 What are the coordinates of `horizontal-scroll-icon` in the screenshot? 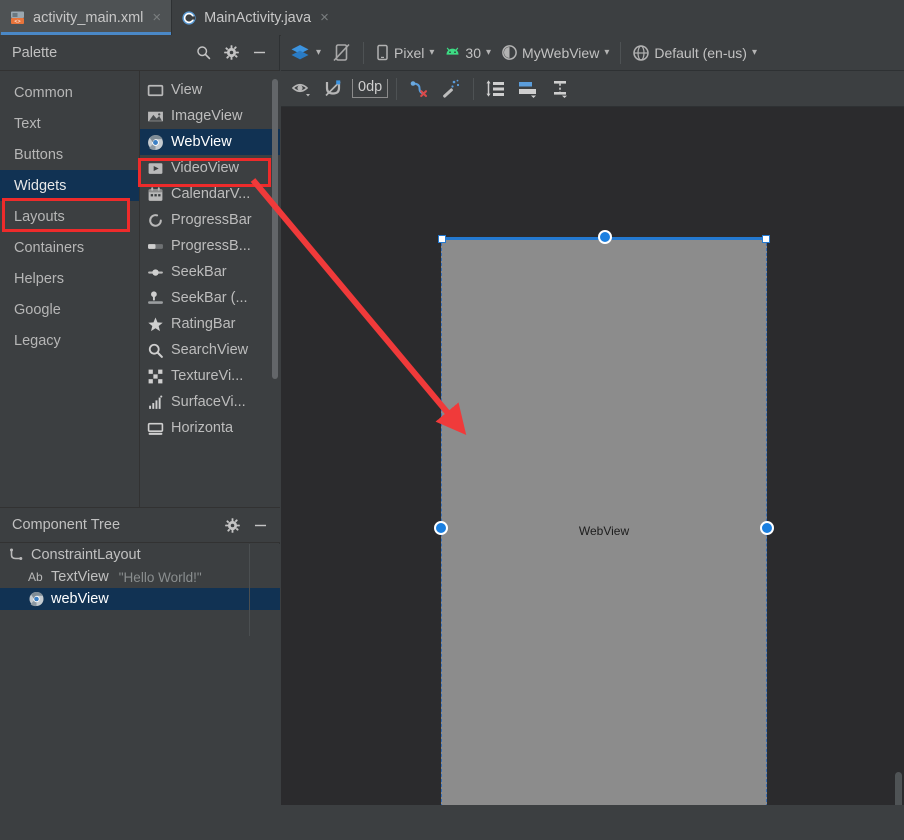 It's located at (155, 428).